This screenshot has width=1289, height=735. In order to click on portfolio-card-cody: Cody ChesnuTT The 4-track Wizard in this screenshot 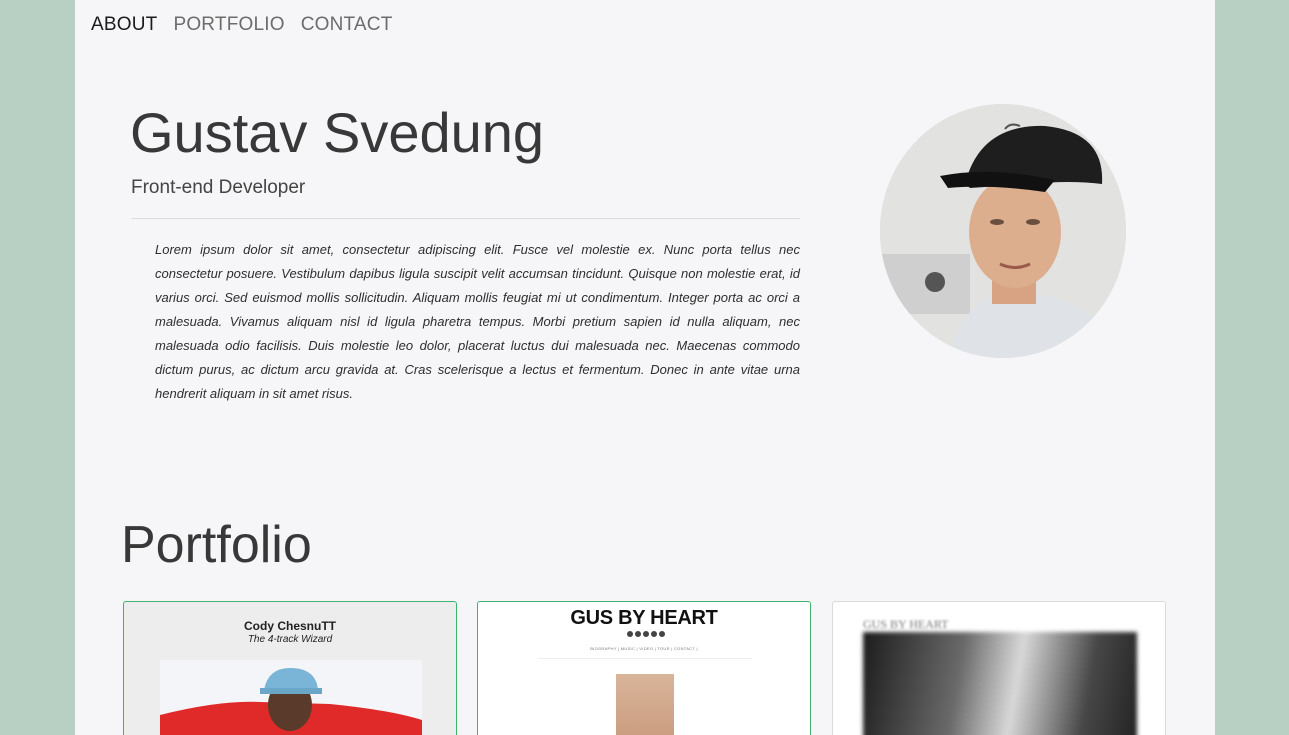, I will do `click(290, 668)`.